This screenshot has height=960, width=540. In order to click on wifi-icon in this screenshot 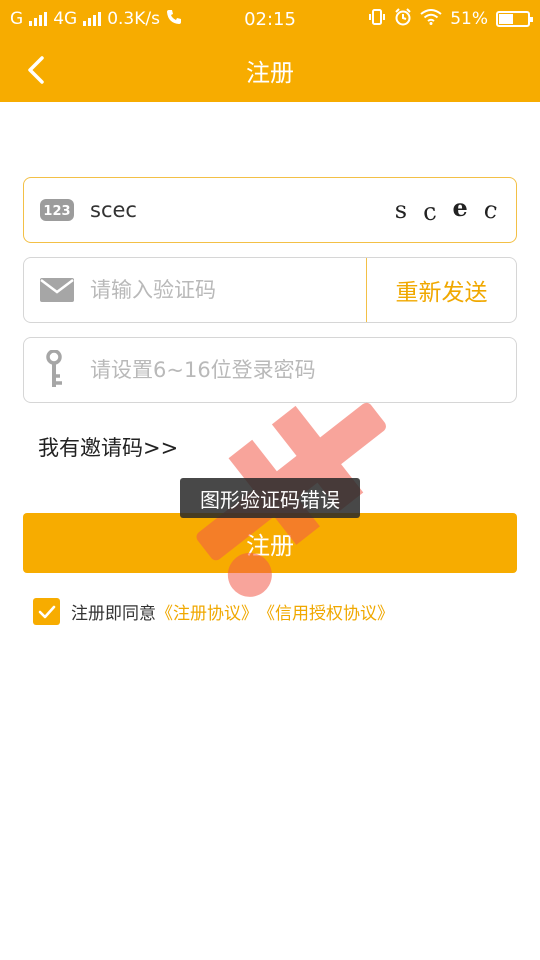, I will do `click(431, 19)`.